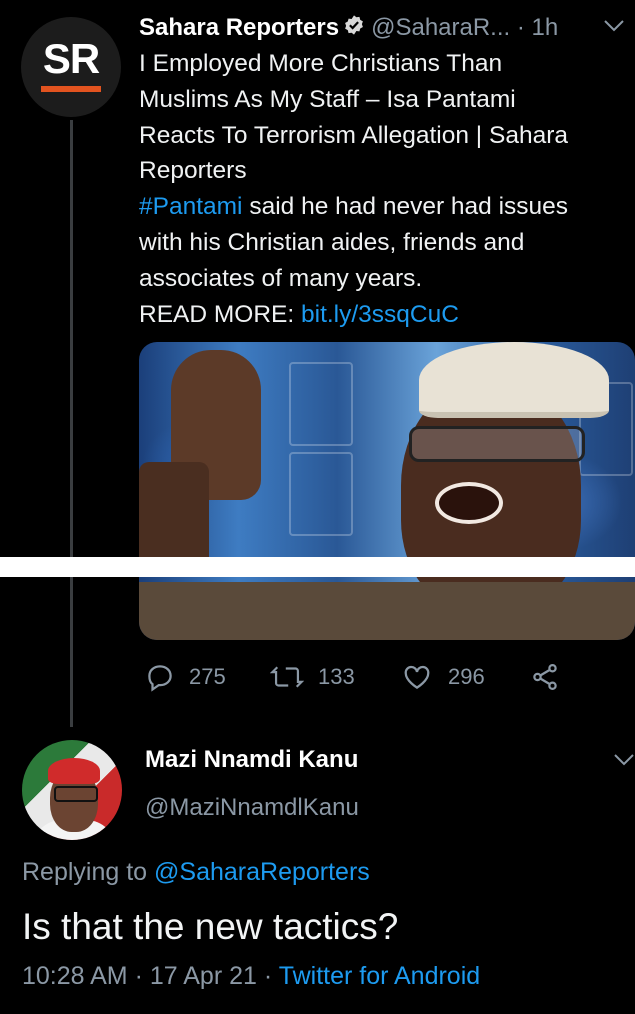  Describe the element at coordinates (443, 677) in the screenshot. I see `like-action: 296` at that location.